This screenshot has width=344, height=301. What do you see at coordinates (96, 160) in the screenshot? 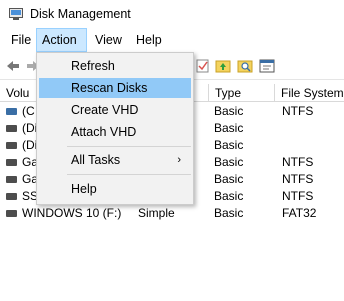
I see `menu-item-all-tasks-label: All Tasks` at bounding box center [96, 160].